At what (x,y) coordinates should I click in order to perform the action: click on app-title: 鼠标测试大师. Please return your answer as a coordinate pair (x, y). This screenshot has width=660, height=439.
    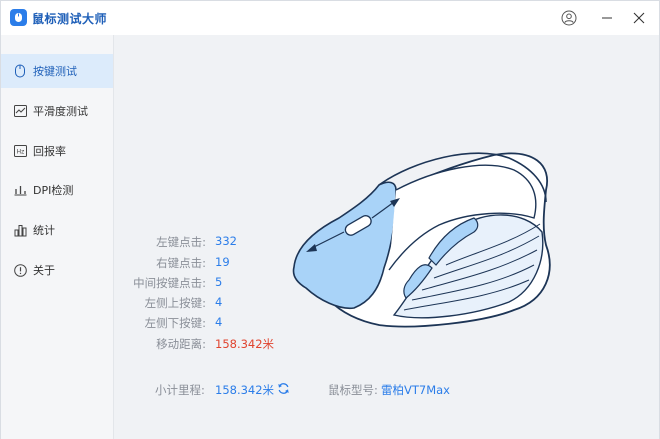
    Looking at the image, I should click on (70, 19).